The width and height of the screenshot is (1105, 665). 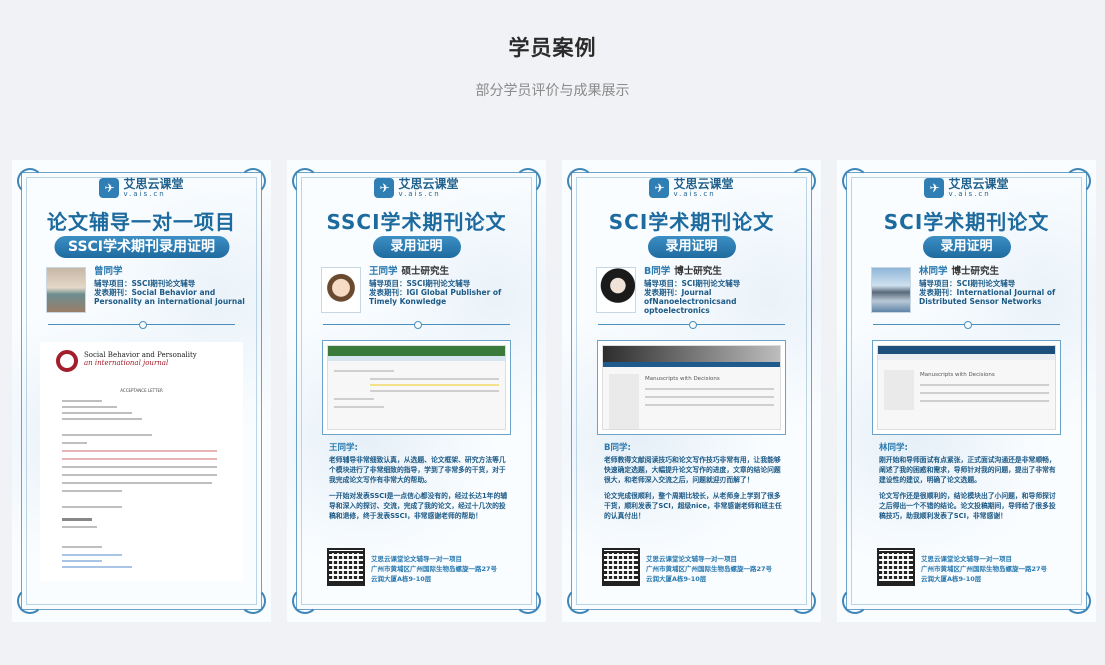 What do you see at coordinates (108, 271) in the screenshot?
I see `student-name: 曾同学` at bounding box center [108, 271].